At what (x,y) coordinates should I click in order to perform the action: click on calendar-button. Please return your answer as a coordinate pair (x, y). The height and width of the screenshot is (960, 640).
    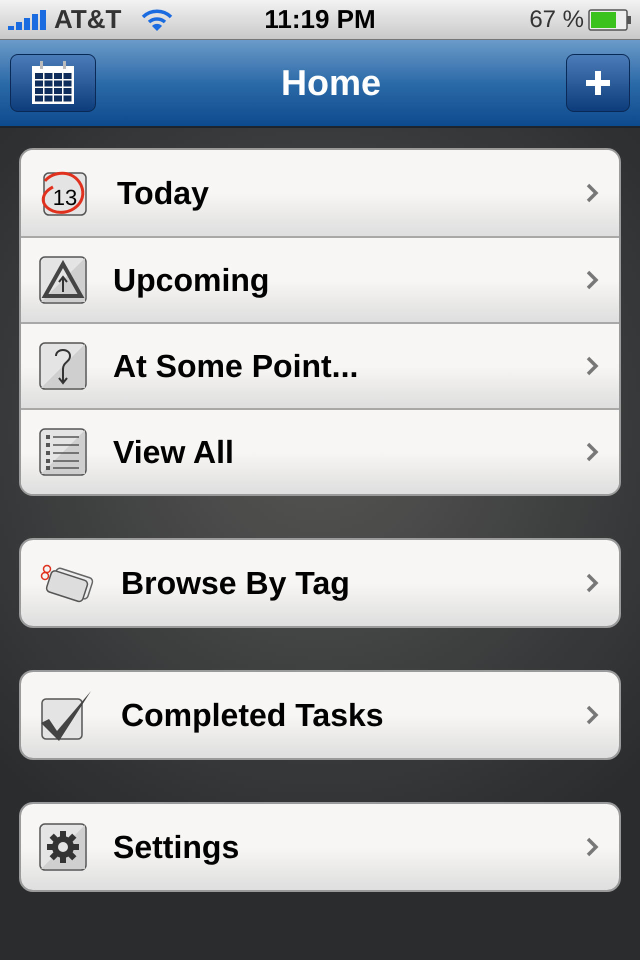
    Looking at the image, I should click on (53, 83).